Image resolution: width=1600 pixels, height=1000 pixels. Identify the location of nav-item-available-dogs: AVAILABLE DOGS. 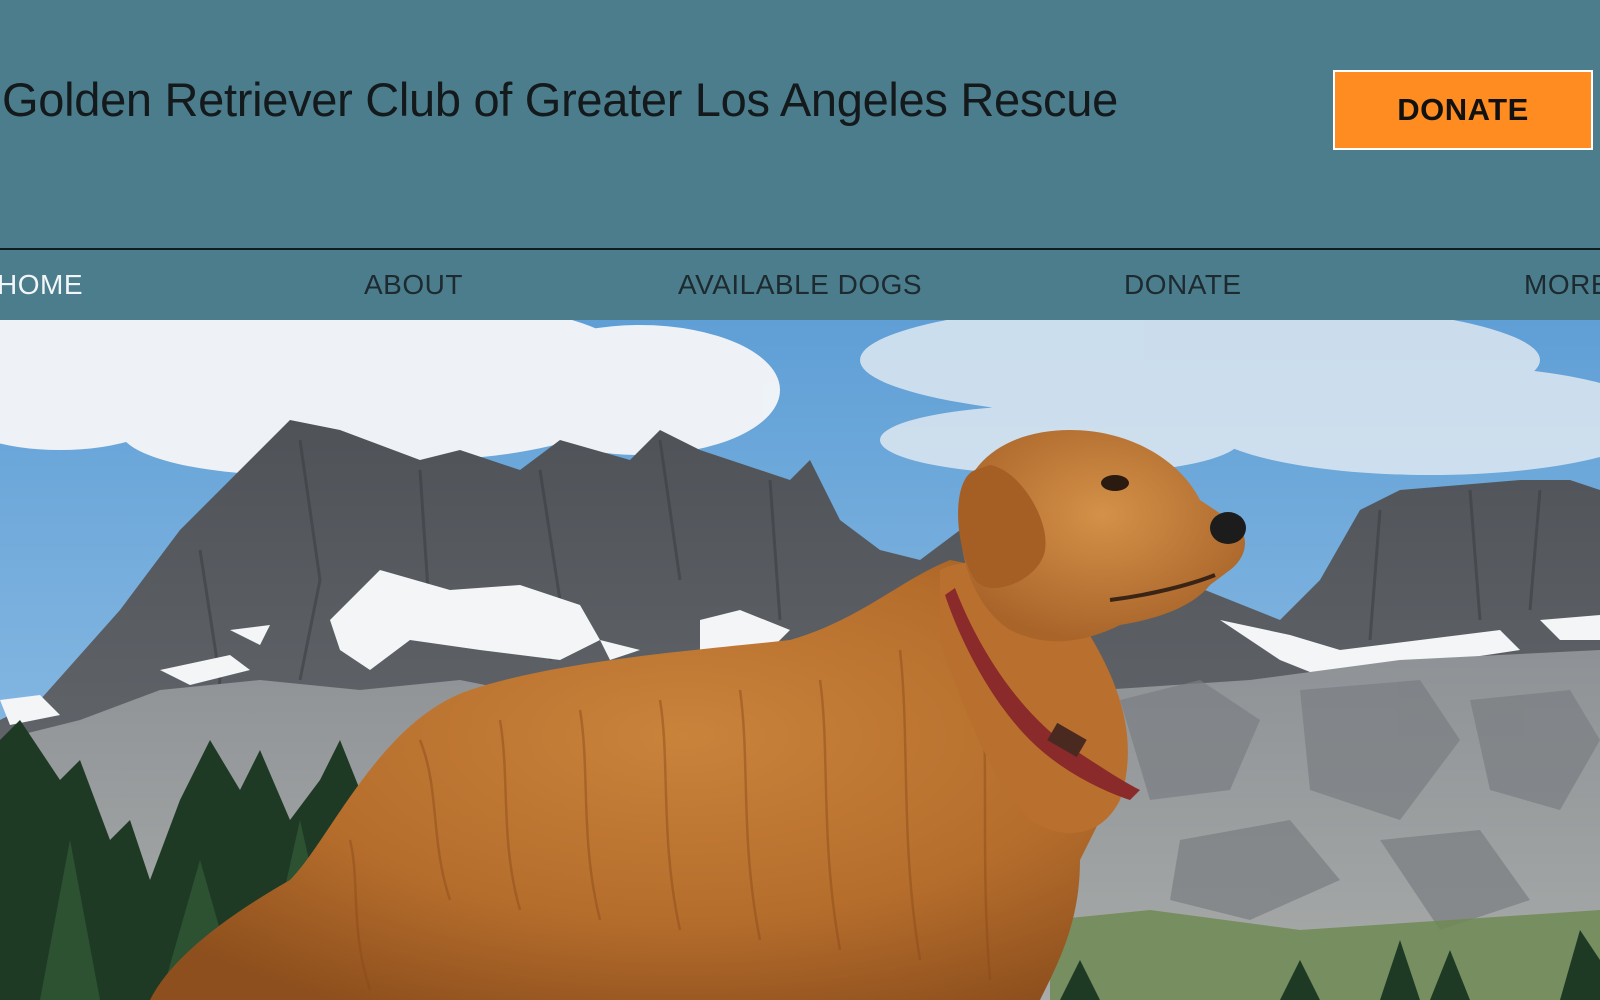
(800, 285).